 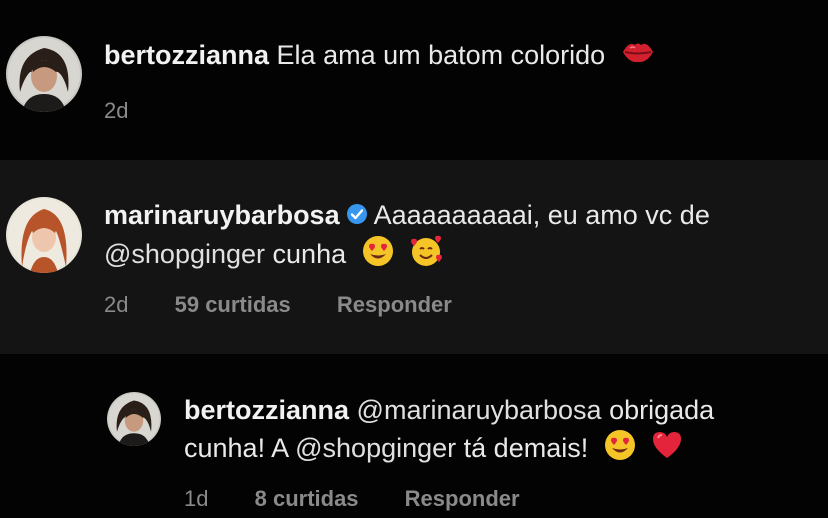 I want to click on comment-meta: 1d 8 curtidas Responder, so click(x=372, y=499).